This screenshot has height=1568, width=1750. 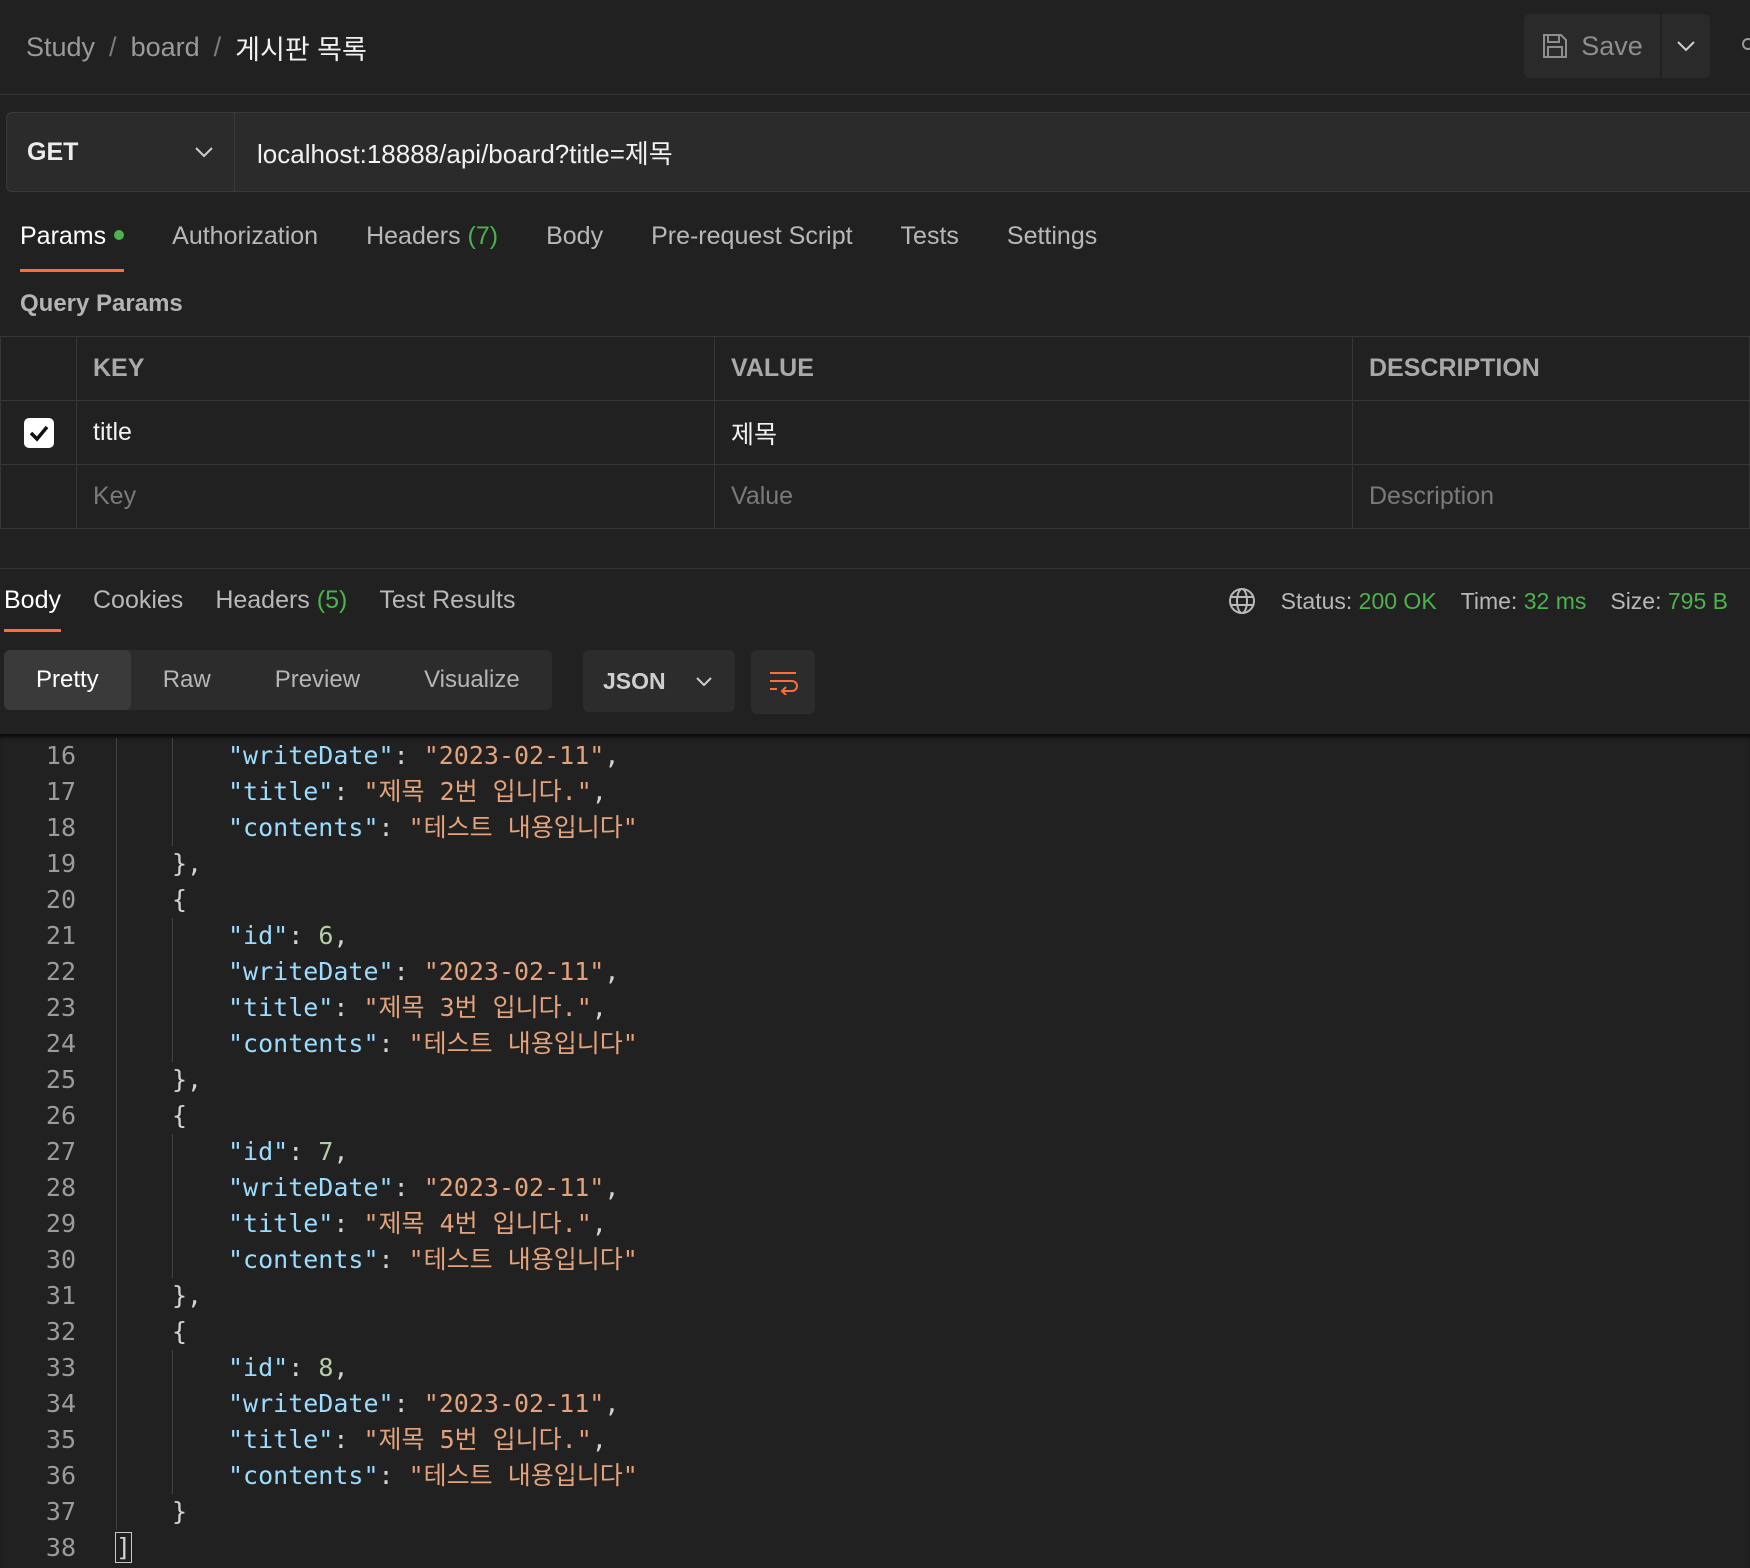 What do you see at coordinates (60, 1475) in the screenshot?
I see `line-number: 36` at bounding box center [60, 1475].